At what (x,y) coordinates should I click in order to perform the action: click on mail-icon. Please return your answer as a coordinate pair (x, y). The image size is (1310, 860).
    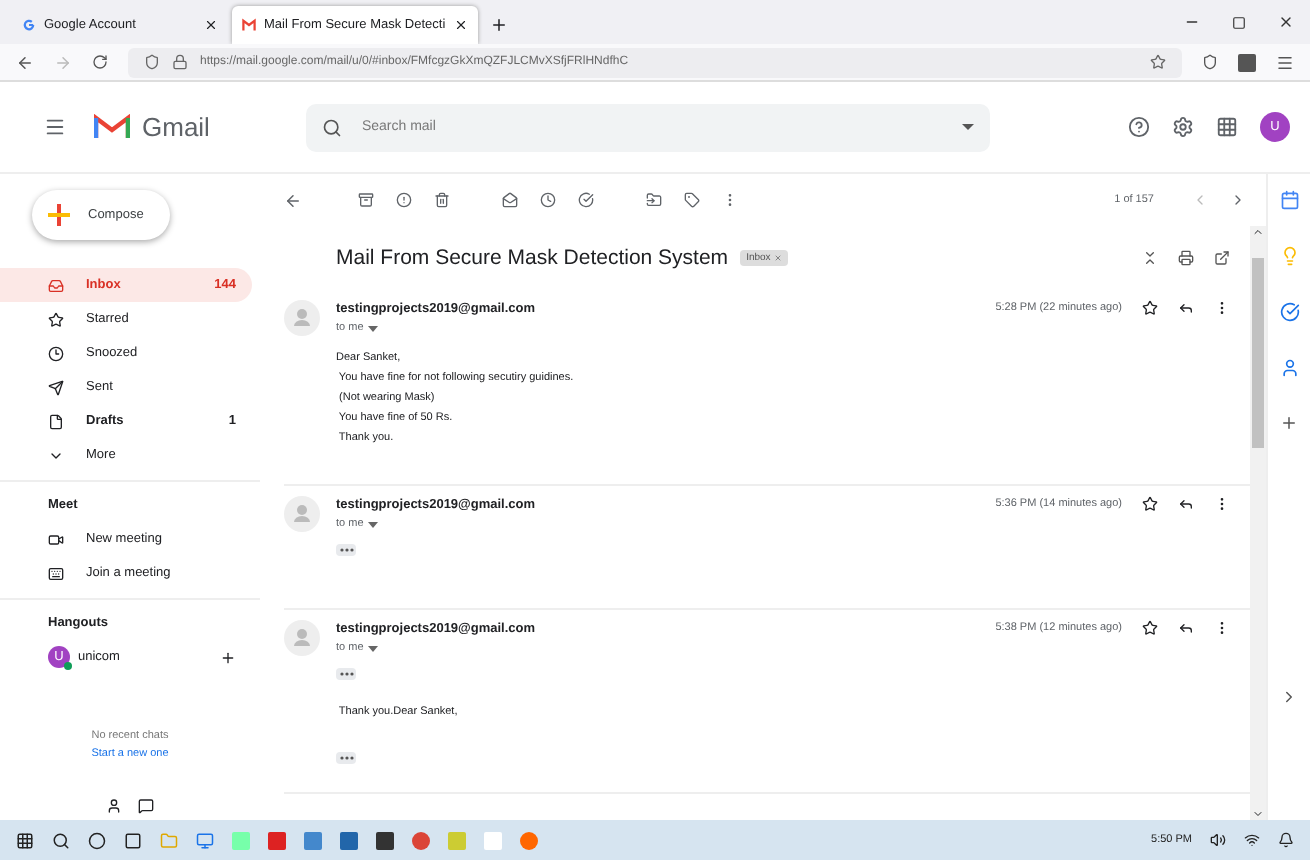
    Looking at the image, I should click on (510, 200).